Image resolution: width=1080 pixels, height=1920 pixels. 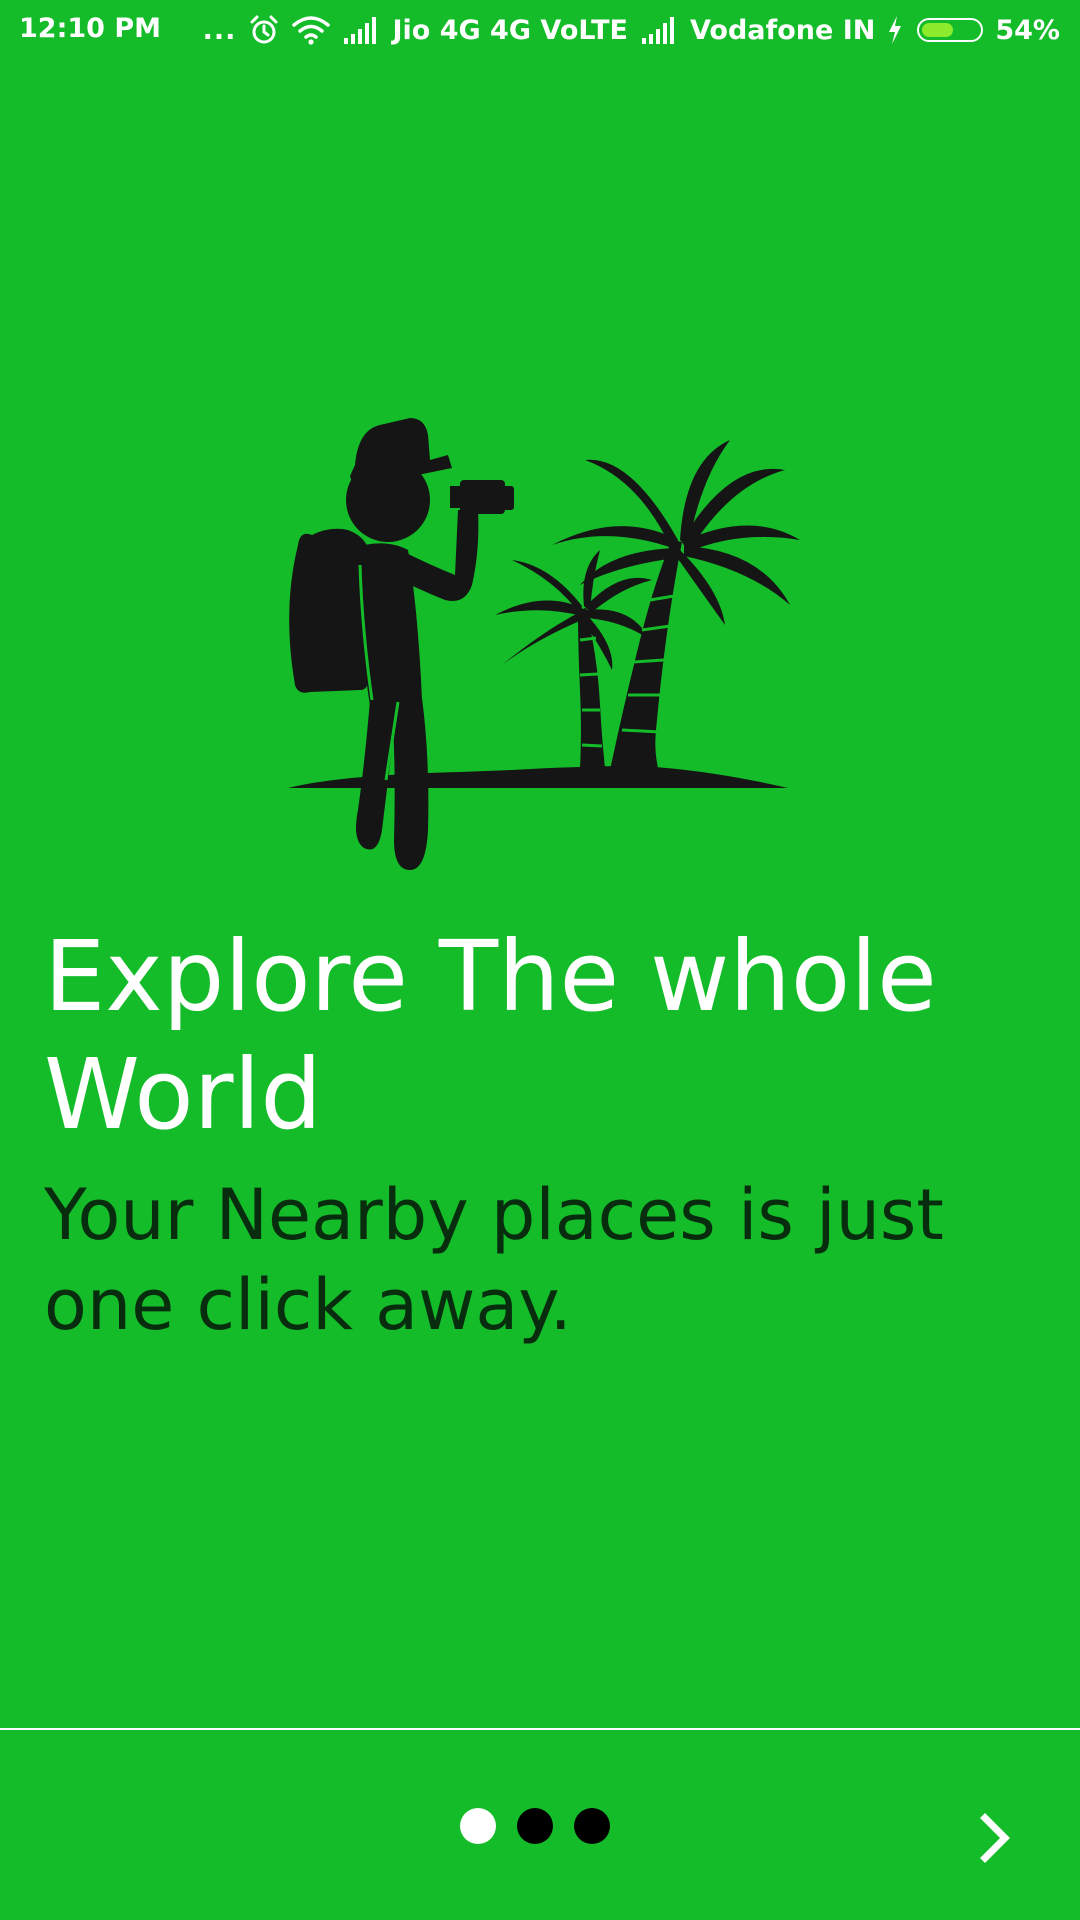 What do you see at coordinates (540, 650) in the screenshot?
I see `traveler-illustration` at bounding box center [540, 650].